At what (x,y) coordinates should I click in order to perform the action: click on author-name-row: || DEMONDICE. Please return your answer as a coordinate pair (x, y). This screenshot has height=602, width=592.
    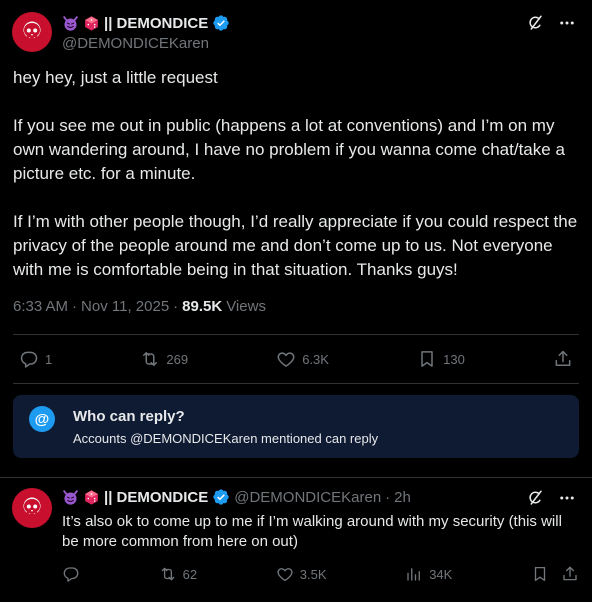
    Looking at the image, I should click on (146, 23).